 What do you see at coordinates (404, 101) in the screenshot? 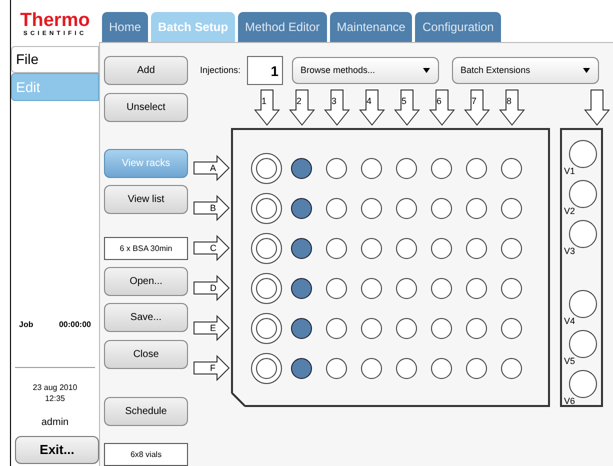
I see `column-label: 5` at bounding box center [404, 101].